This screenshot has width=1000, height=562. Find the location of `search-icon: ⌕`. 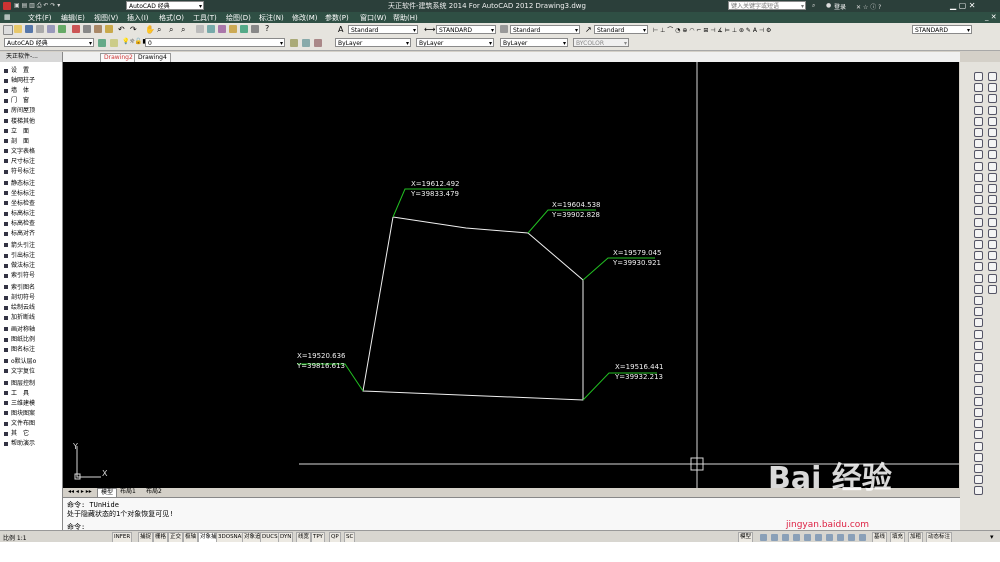

search-icon: ⌕ is located at coordinates (813, 6).